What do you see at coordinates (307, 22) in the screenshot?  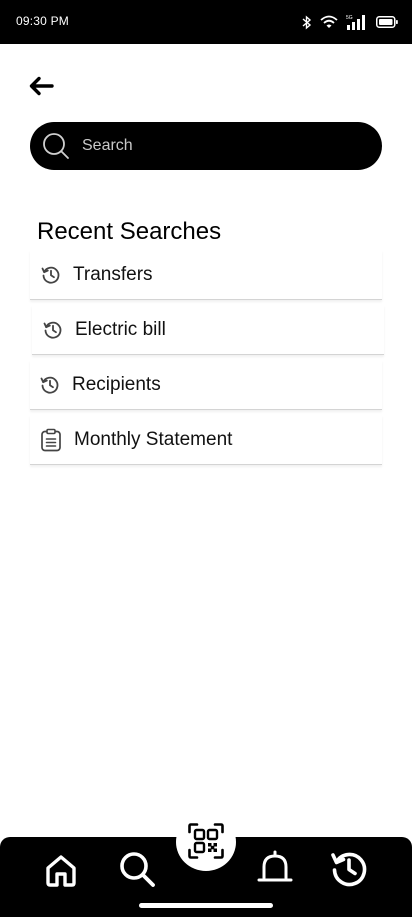 I see `bluetooth-icon` at bounding box center [307, 22].